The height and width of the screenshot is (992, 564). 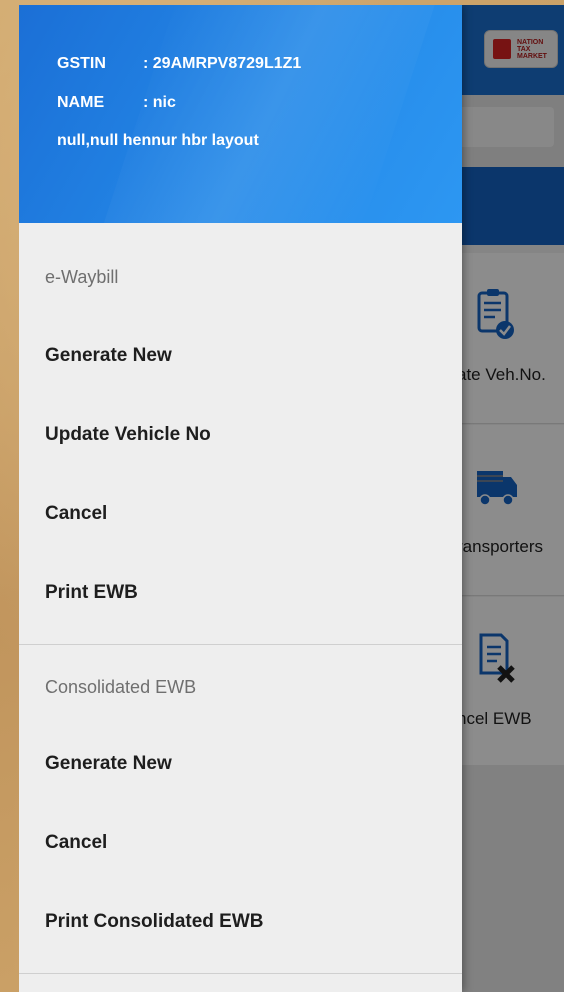 I want to click on section-title-ewaybill: e-Waybill, so click(x=82, y=277).